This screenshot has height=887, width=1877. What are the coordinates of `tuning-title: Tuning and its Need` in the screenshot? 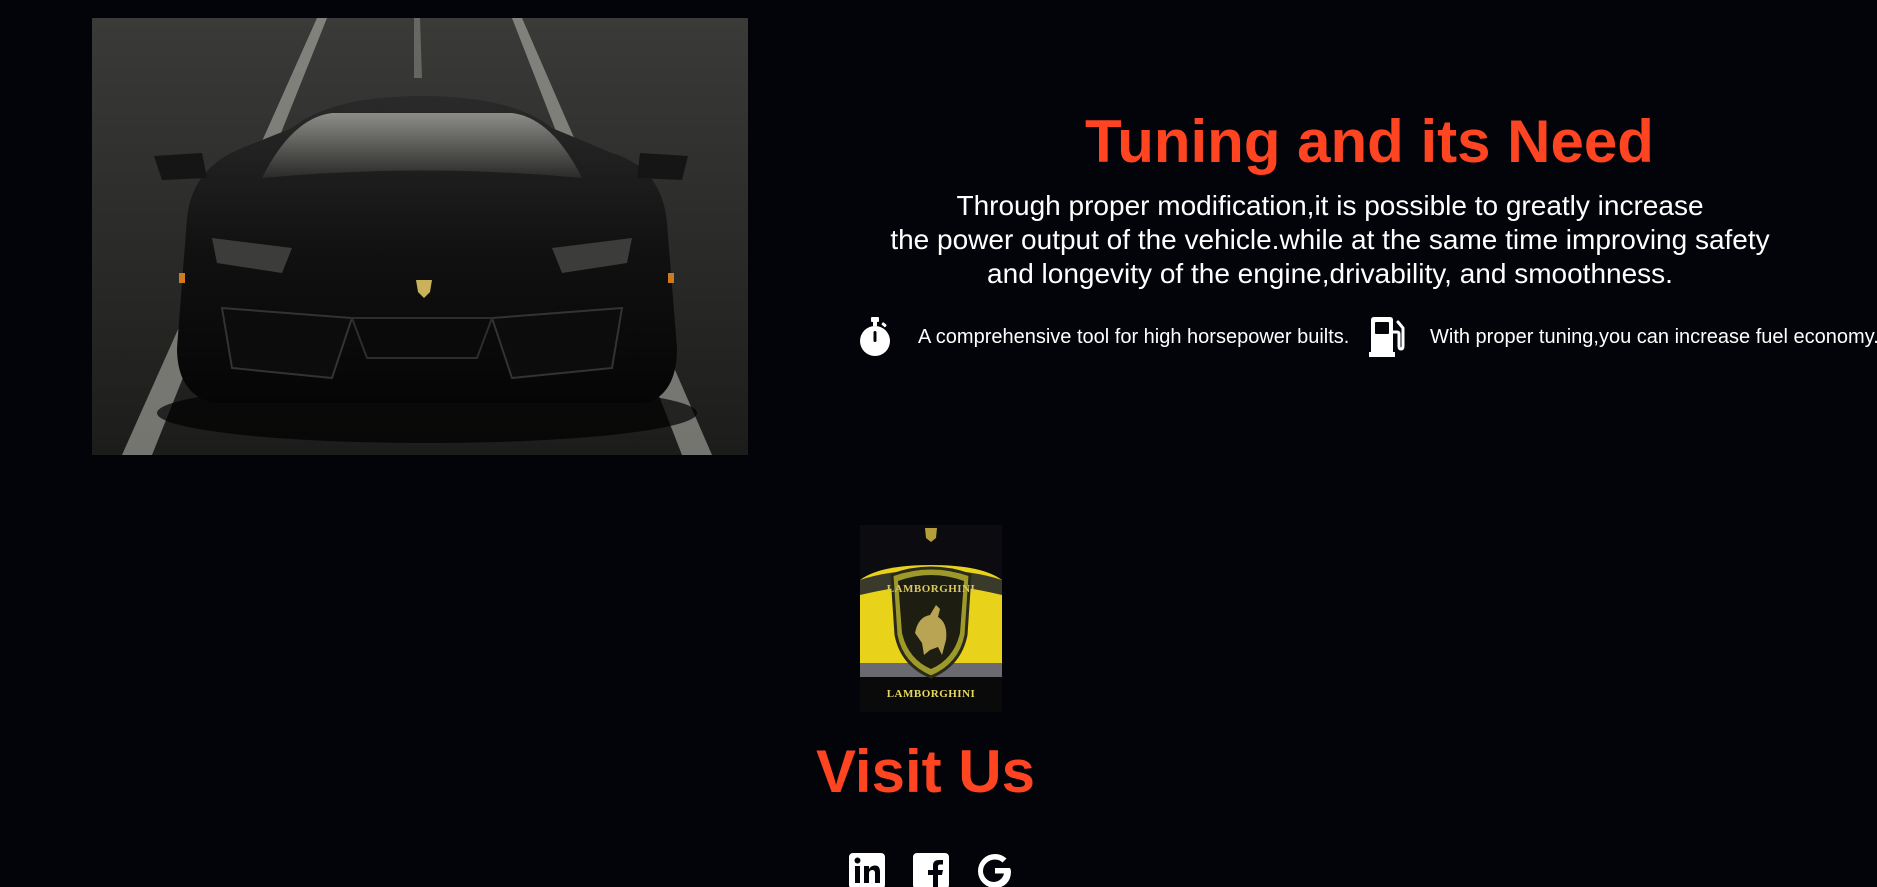 It's located at (1369, 141).